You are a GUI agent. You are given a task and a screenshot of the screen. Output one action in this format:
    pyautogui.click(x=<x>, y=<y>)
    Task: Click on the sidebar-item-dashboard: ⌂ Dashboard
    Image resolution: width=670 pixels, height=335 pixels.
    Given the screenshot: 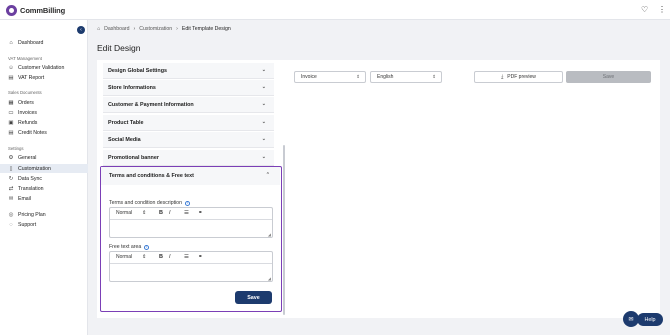 What is the action you would take?
    pyautogui.click(x=44, y=42)
    